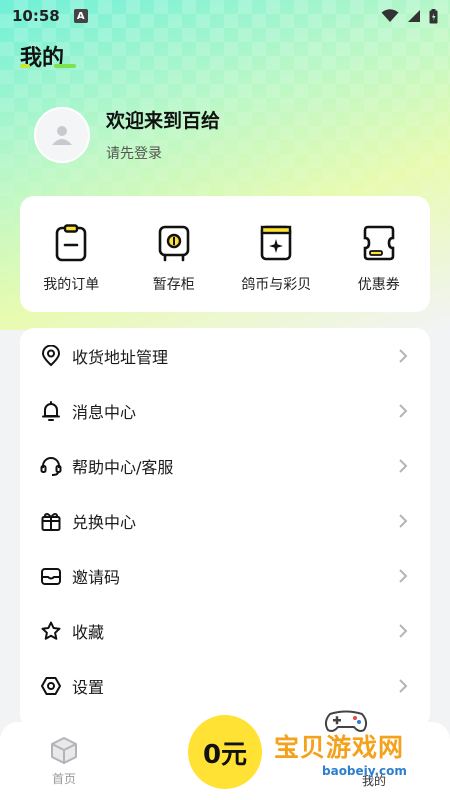 This screenshot has width=450, height=800. What do you see at coordinates (379, 243) in the screenshot?
I see `coupon-icon` at bounding box center [379, 243].